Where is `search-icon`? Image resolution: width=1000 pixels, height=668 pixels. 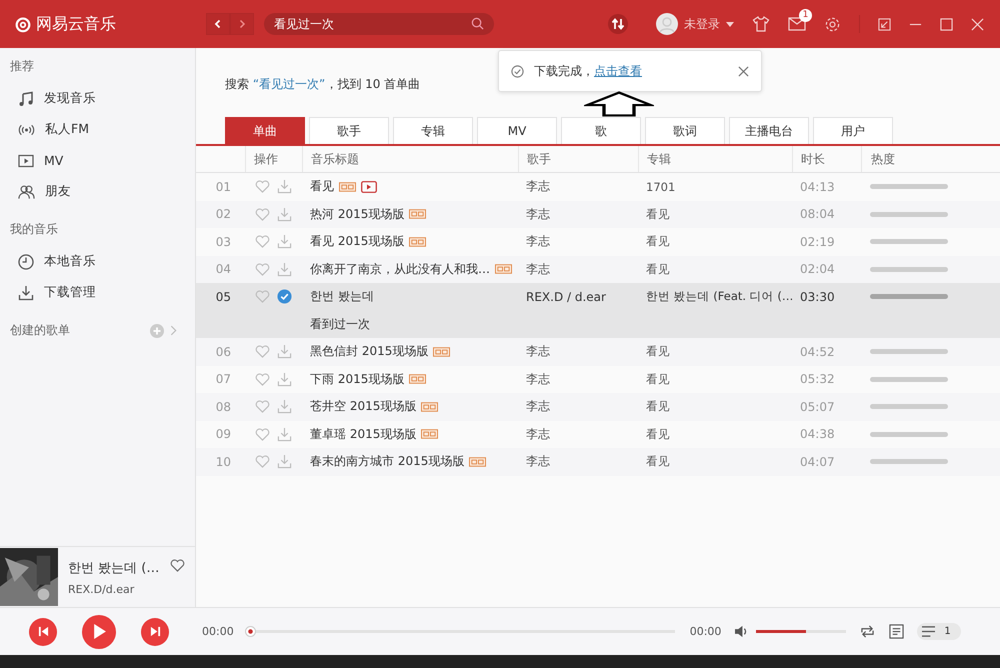
search-icon is located at coordinates (477, 23).